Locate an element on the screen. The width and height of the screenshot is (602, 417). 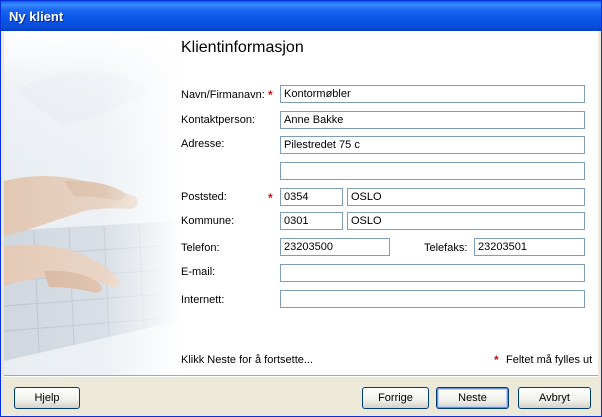
address-label: Adresse: is located at coordinates (203, 144).